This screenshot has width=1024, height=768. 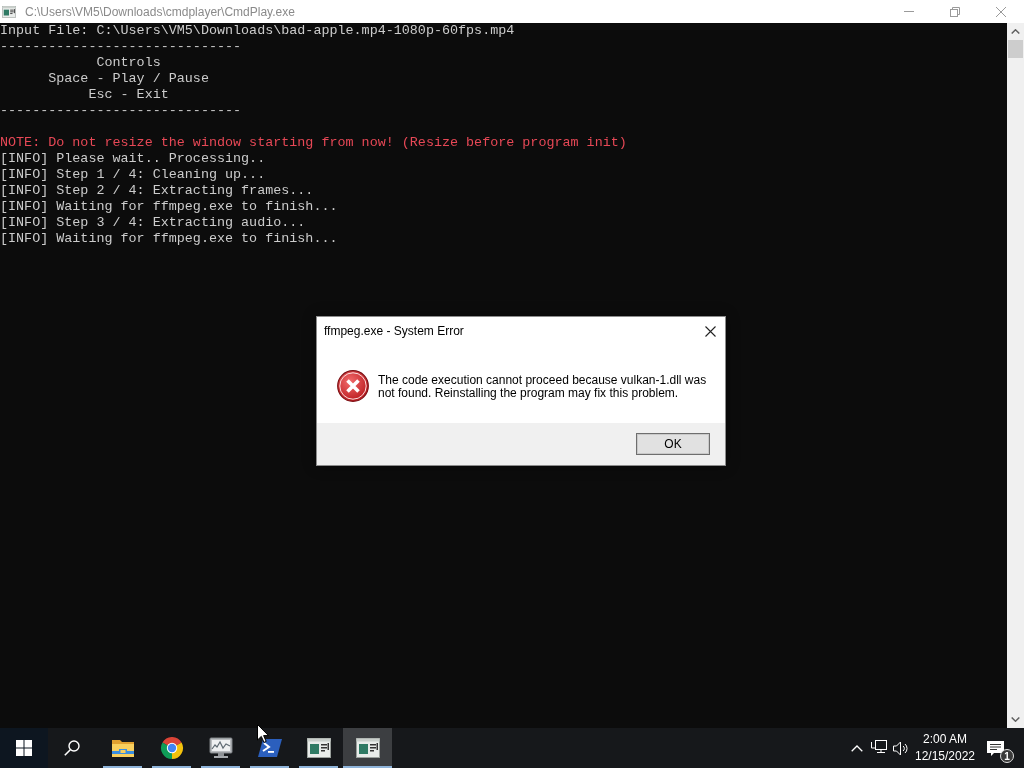 I want to click on search-icon, so click(x=72, y=748).